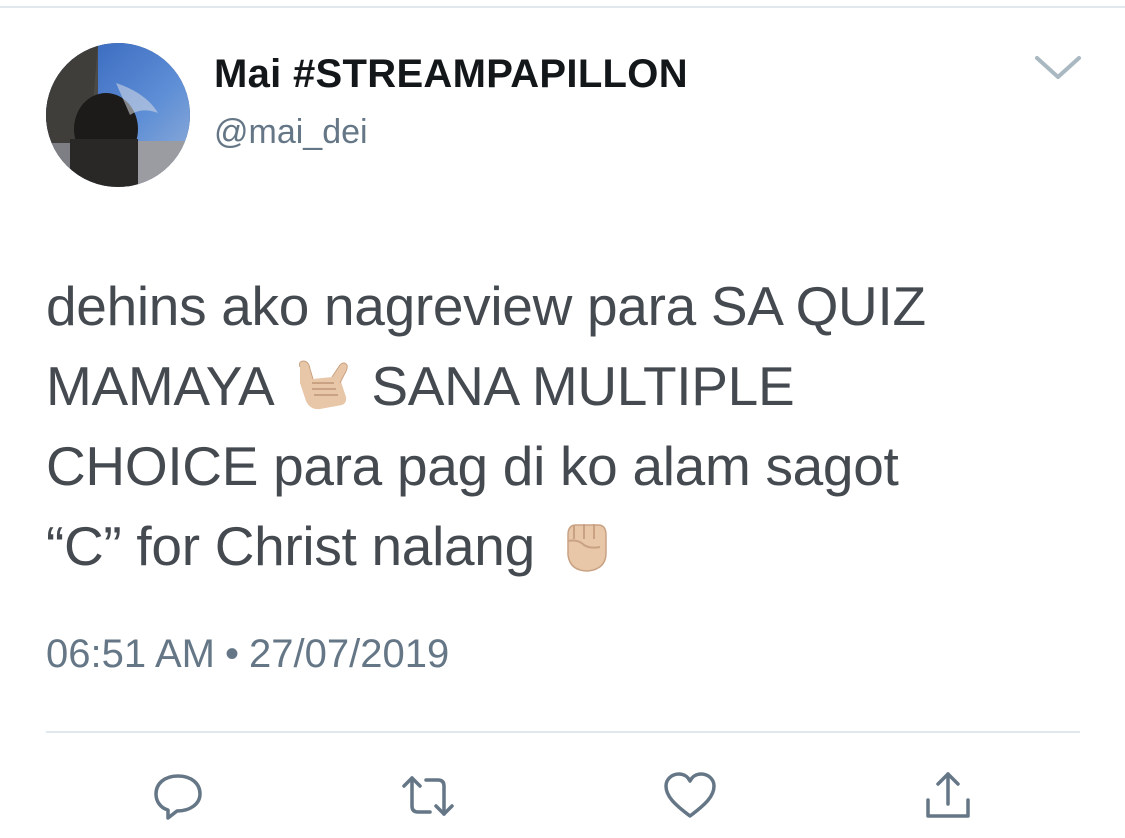 The width and height of the screenshot is (1125, 838). Describe the element at coordinates (486, 306) in the screenshot. I see `tweet-text-line-1: dehins ako nagreview para SA QUIZ` at that location.